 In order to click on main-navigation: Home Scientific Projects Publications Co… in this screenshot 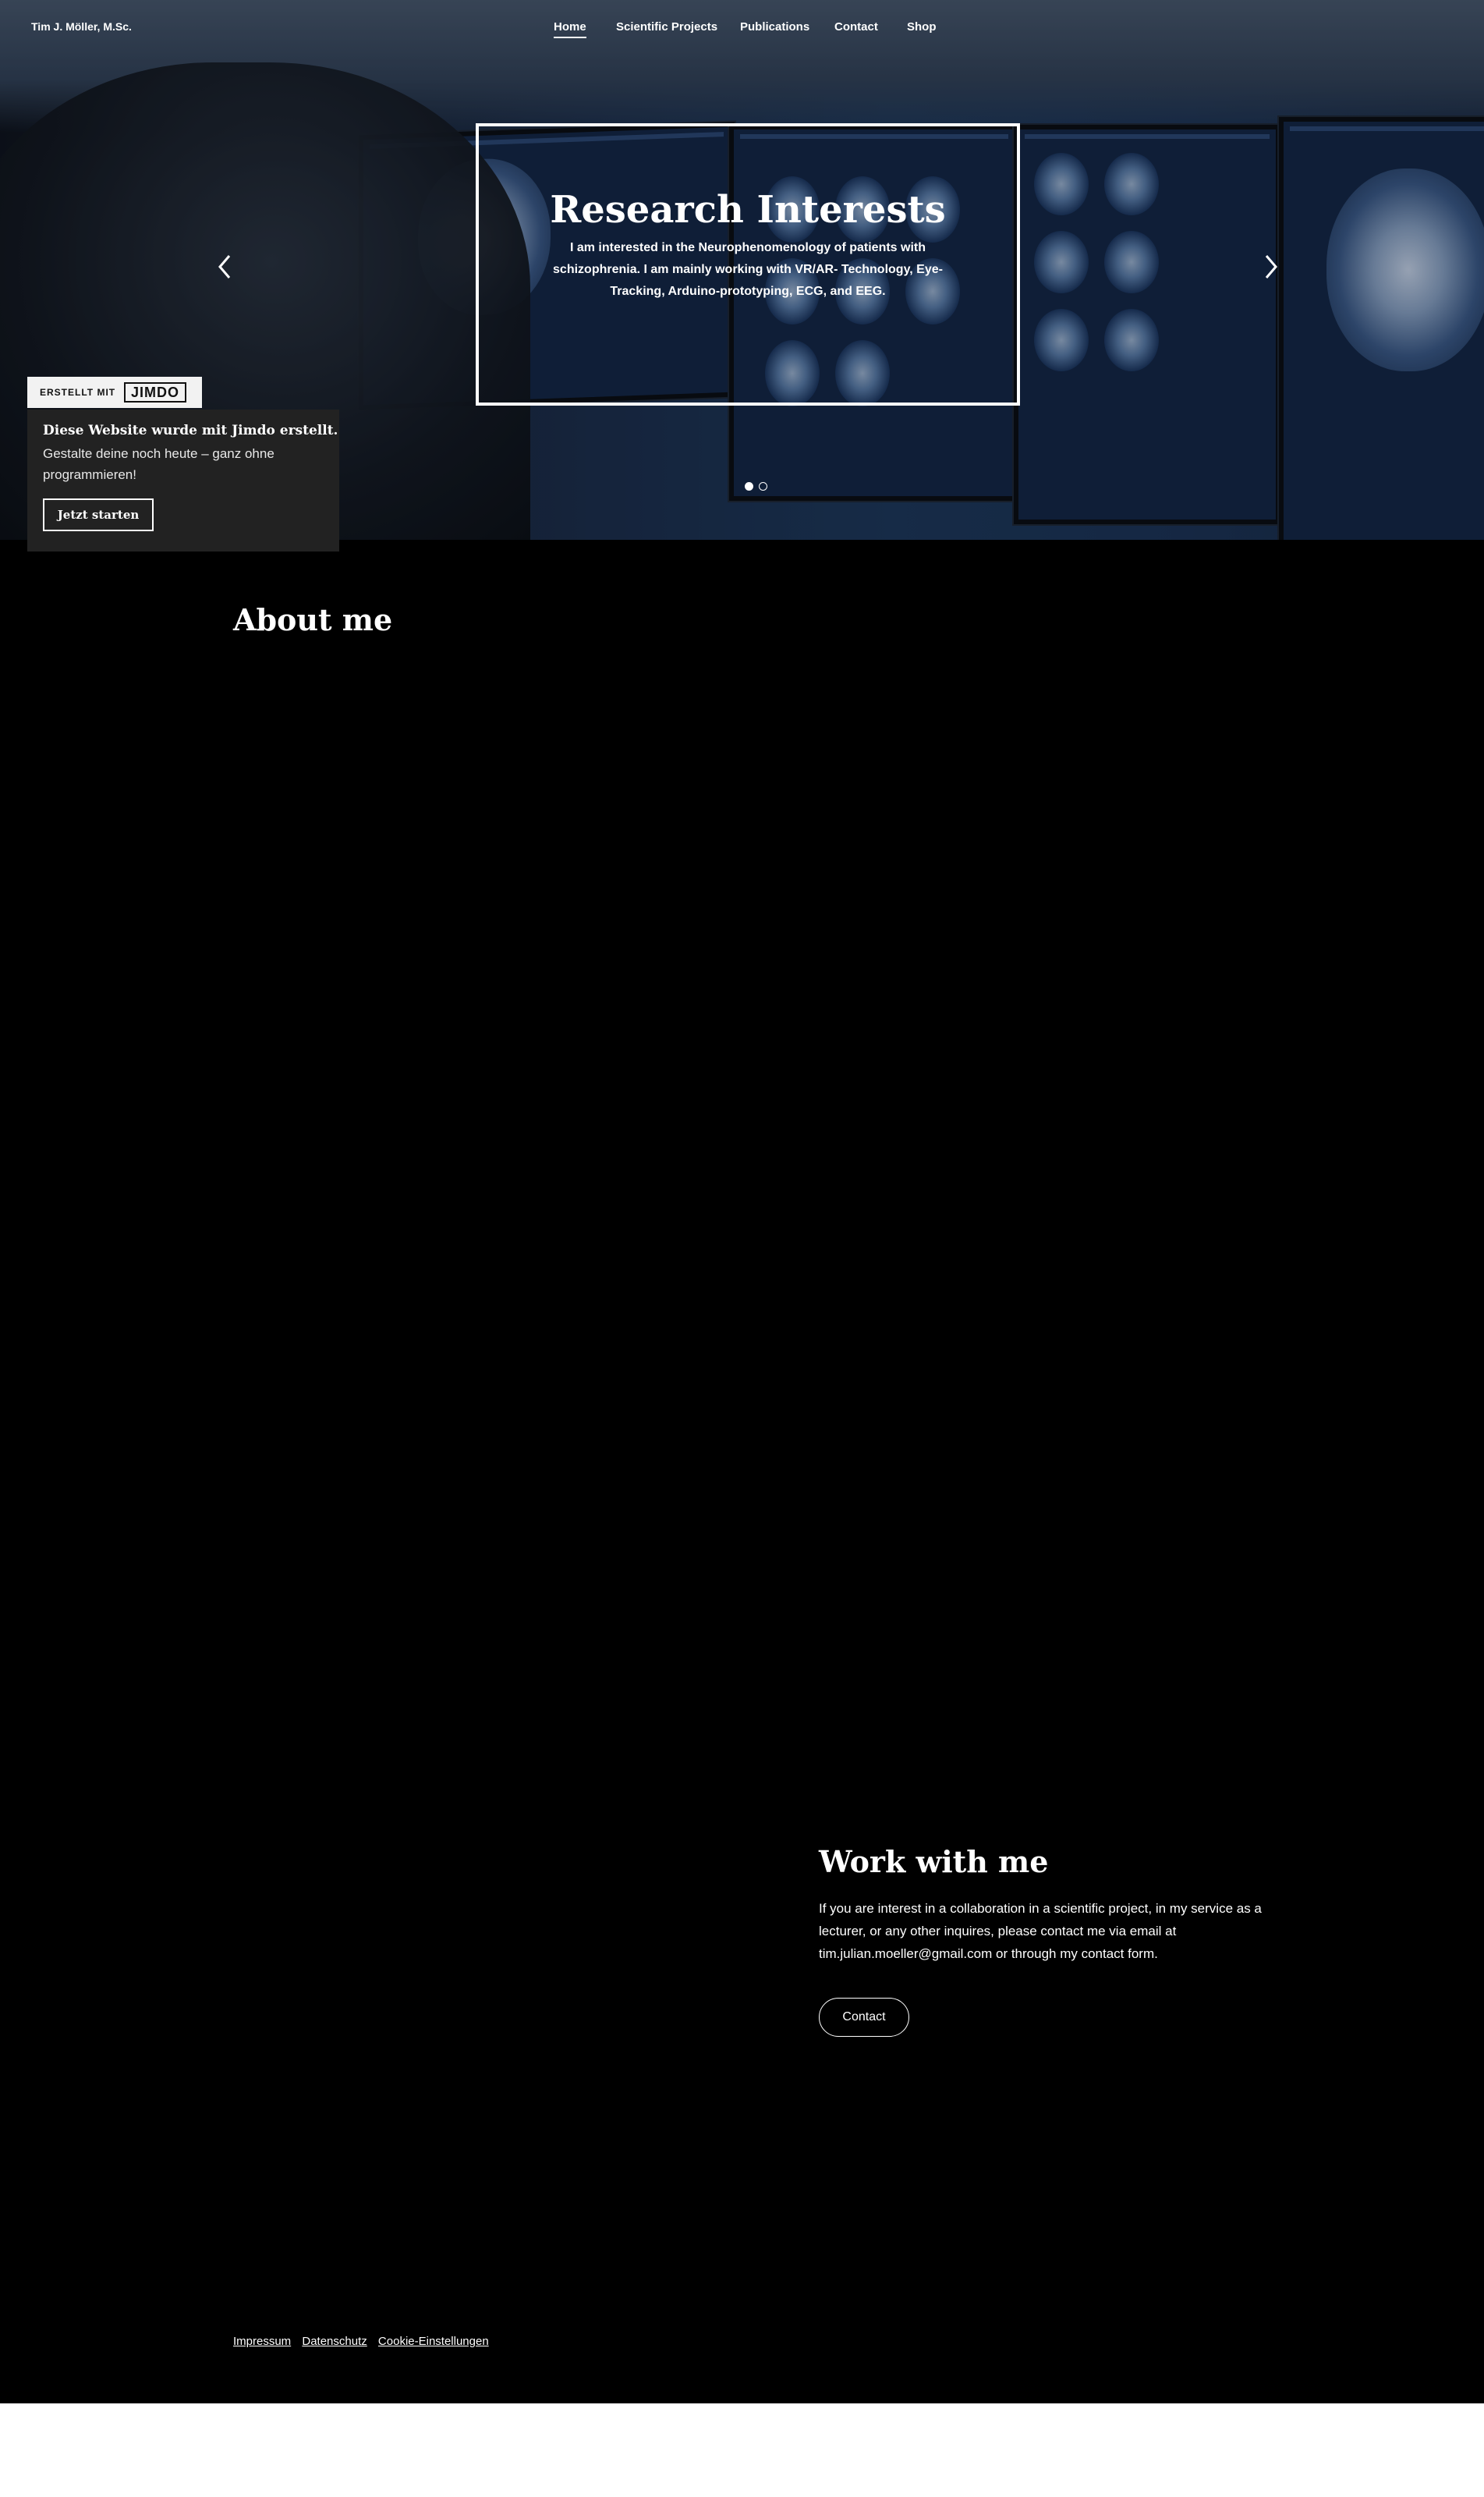, I will do `click(742, 29)`.